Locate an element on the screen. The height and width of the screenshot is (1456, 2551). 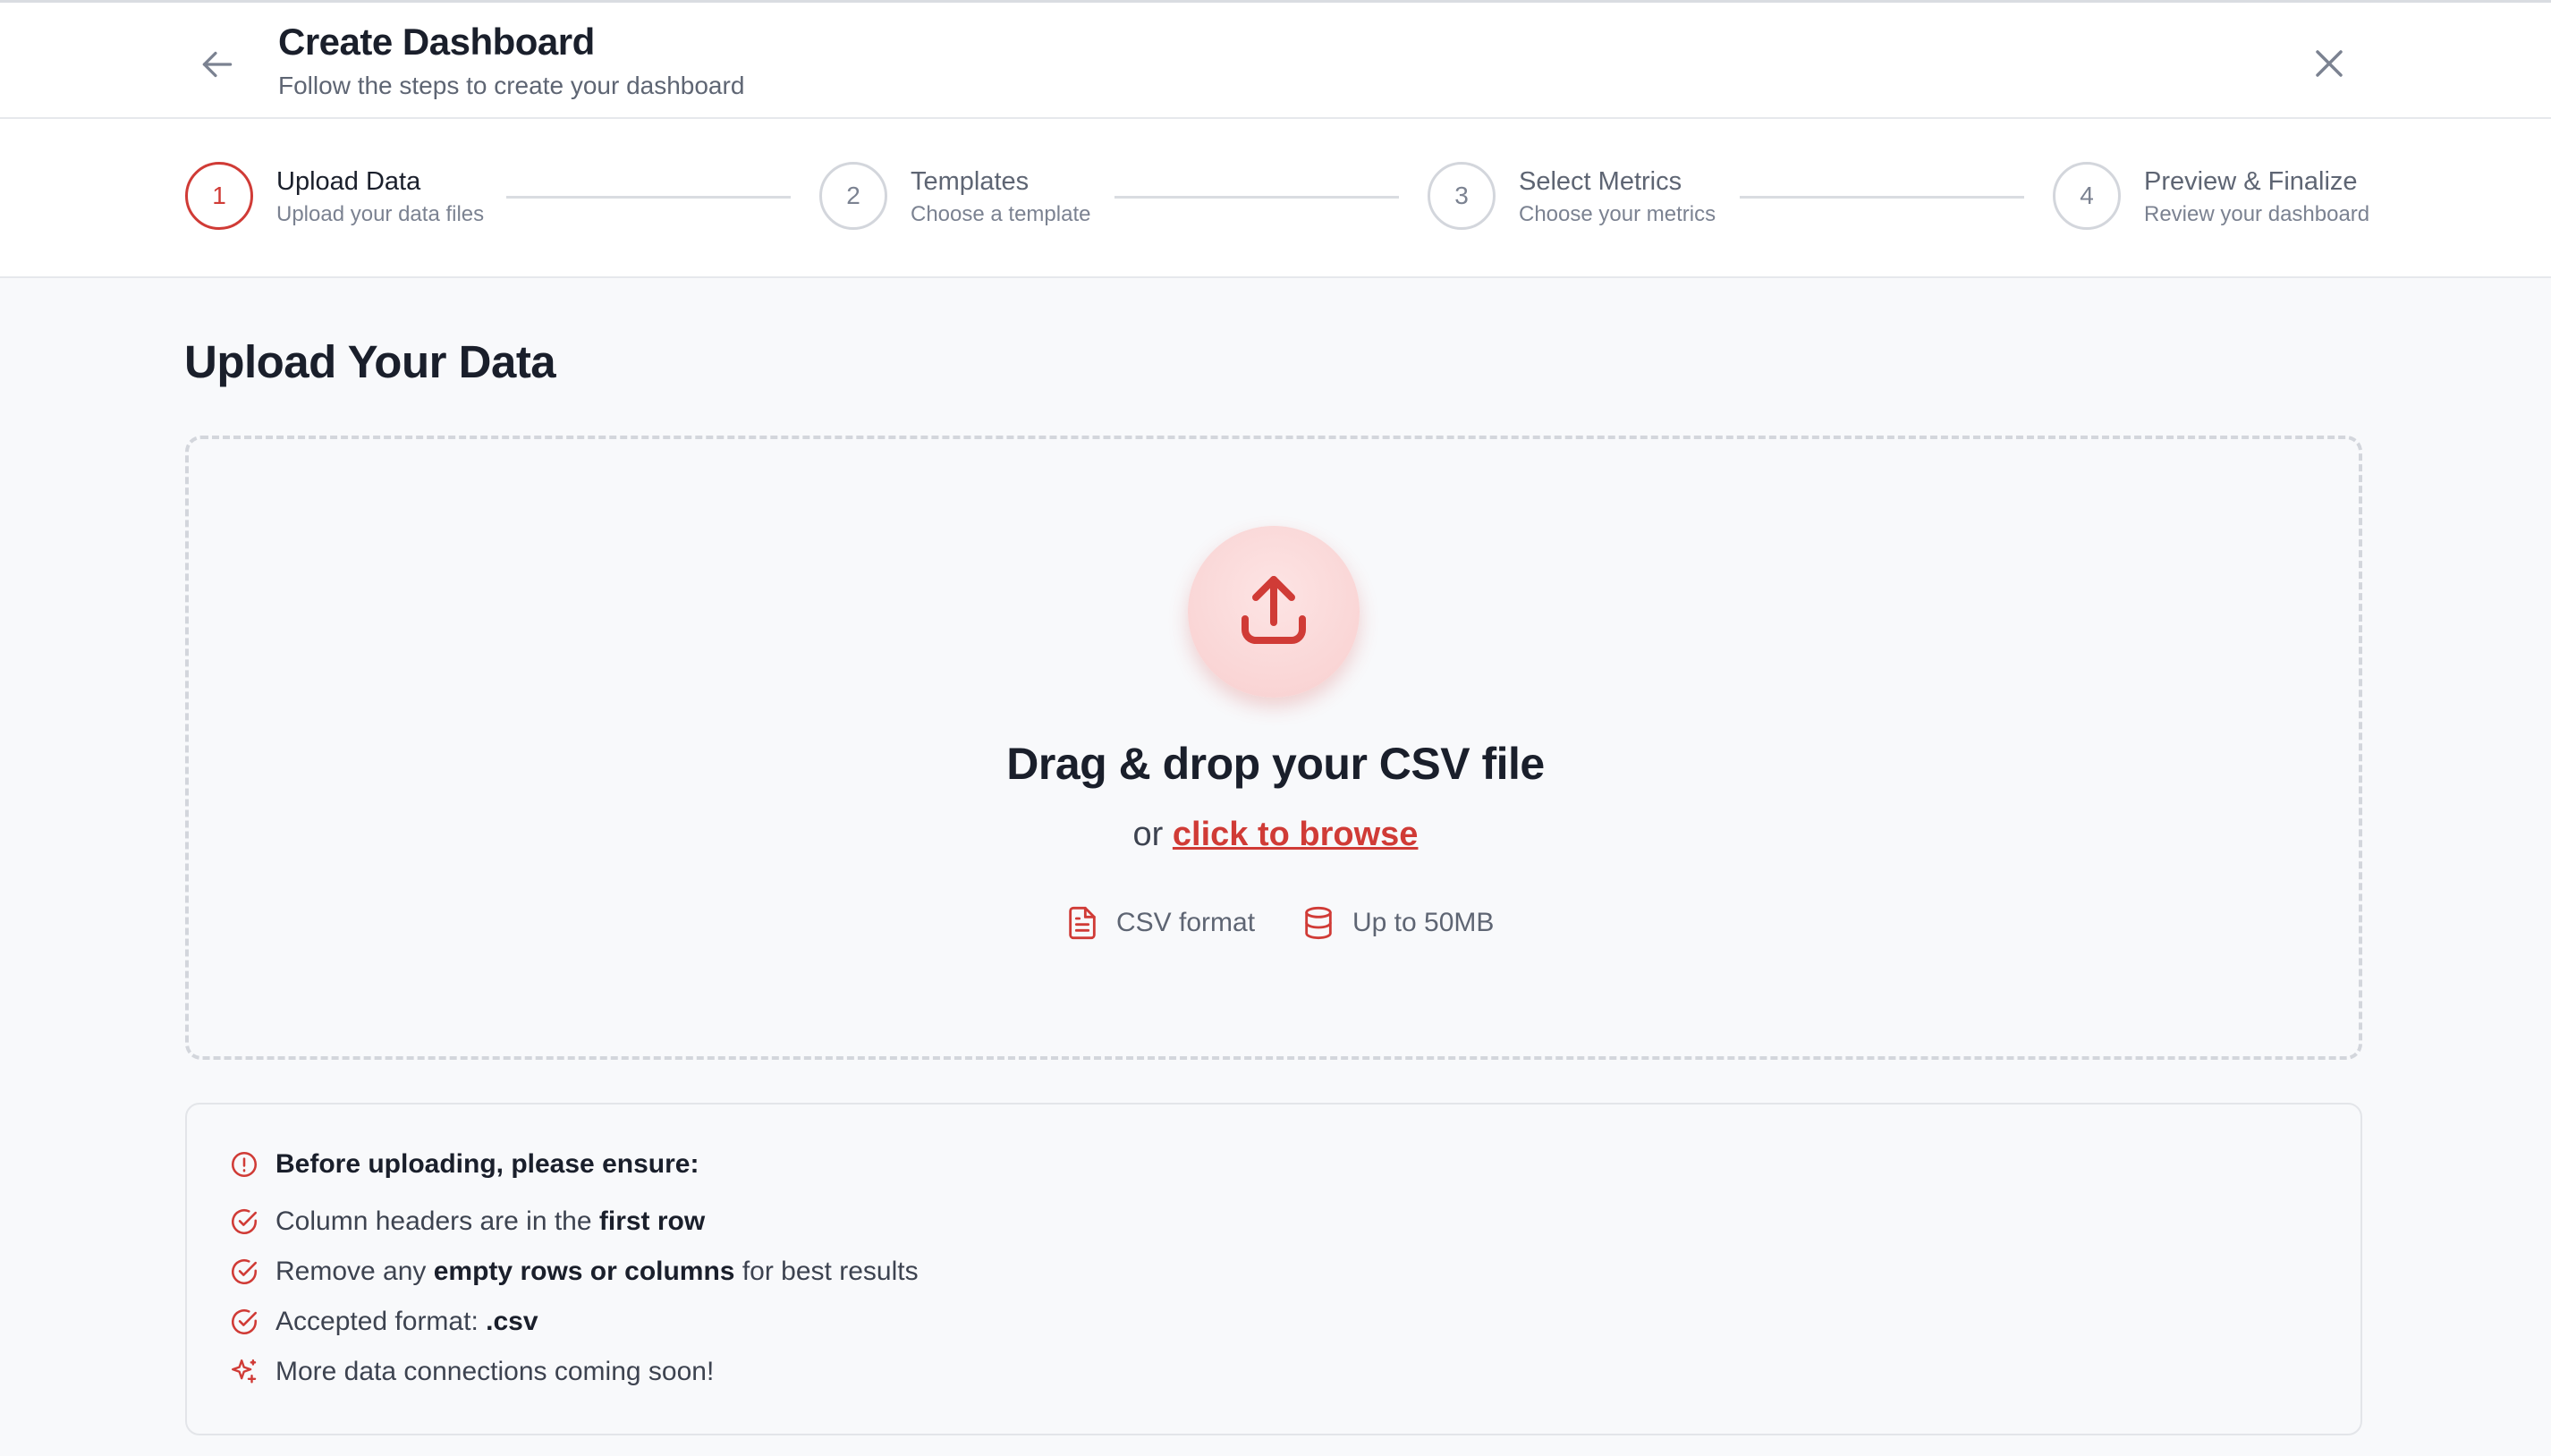
dropzone-browse-line: or click to browse is located at coordinates (1276, 835).